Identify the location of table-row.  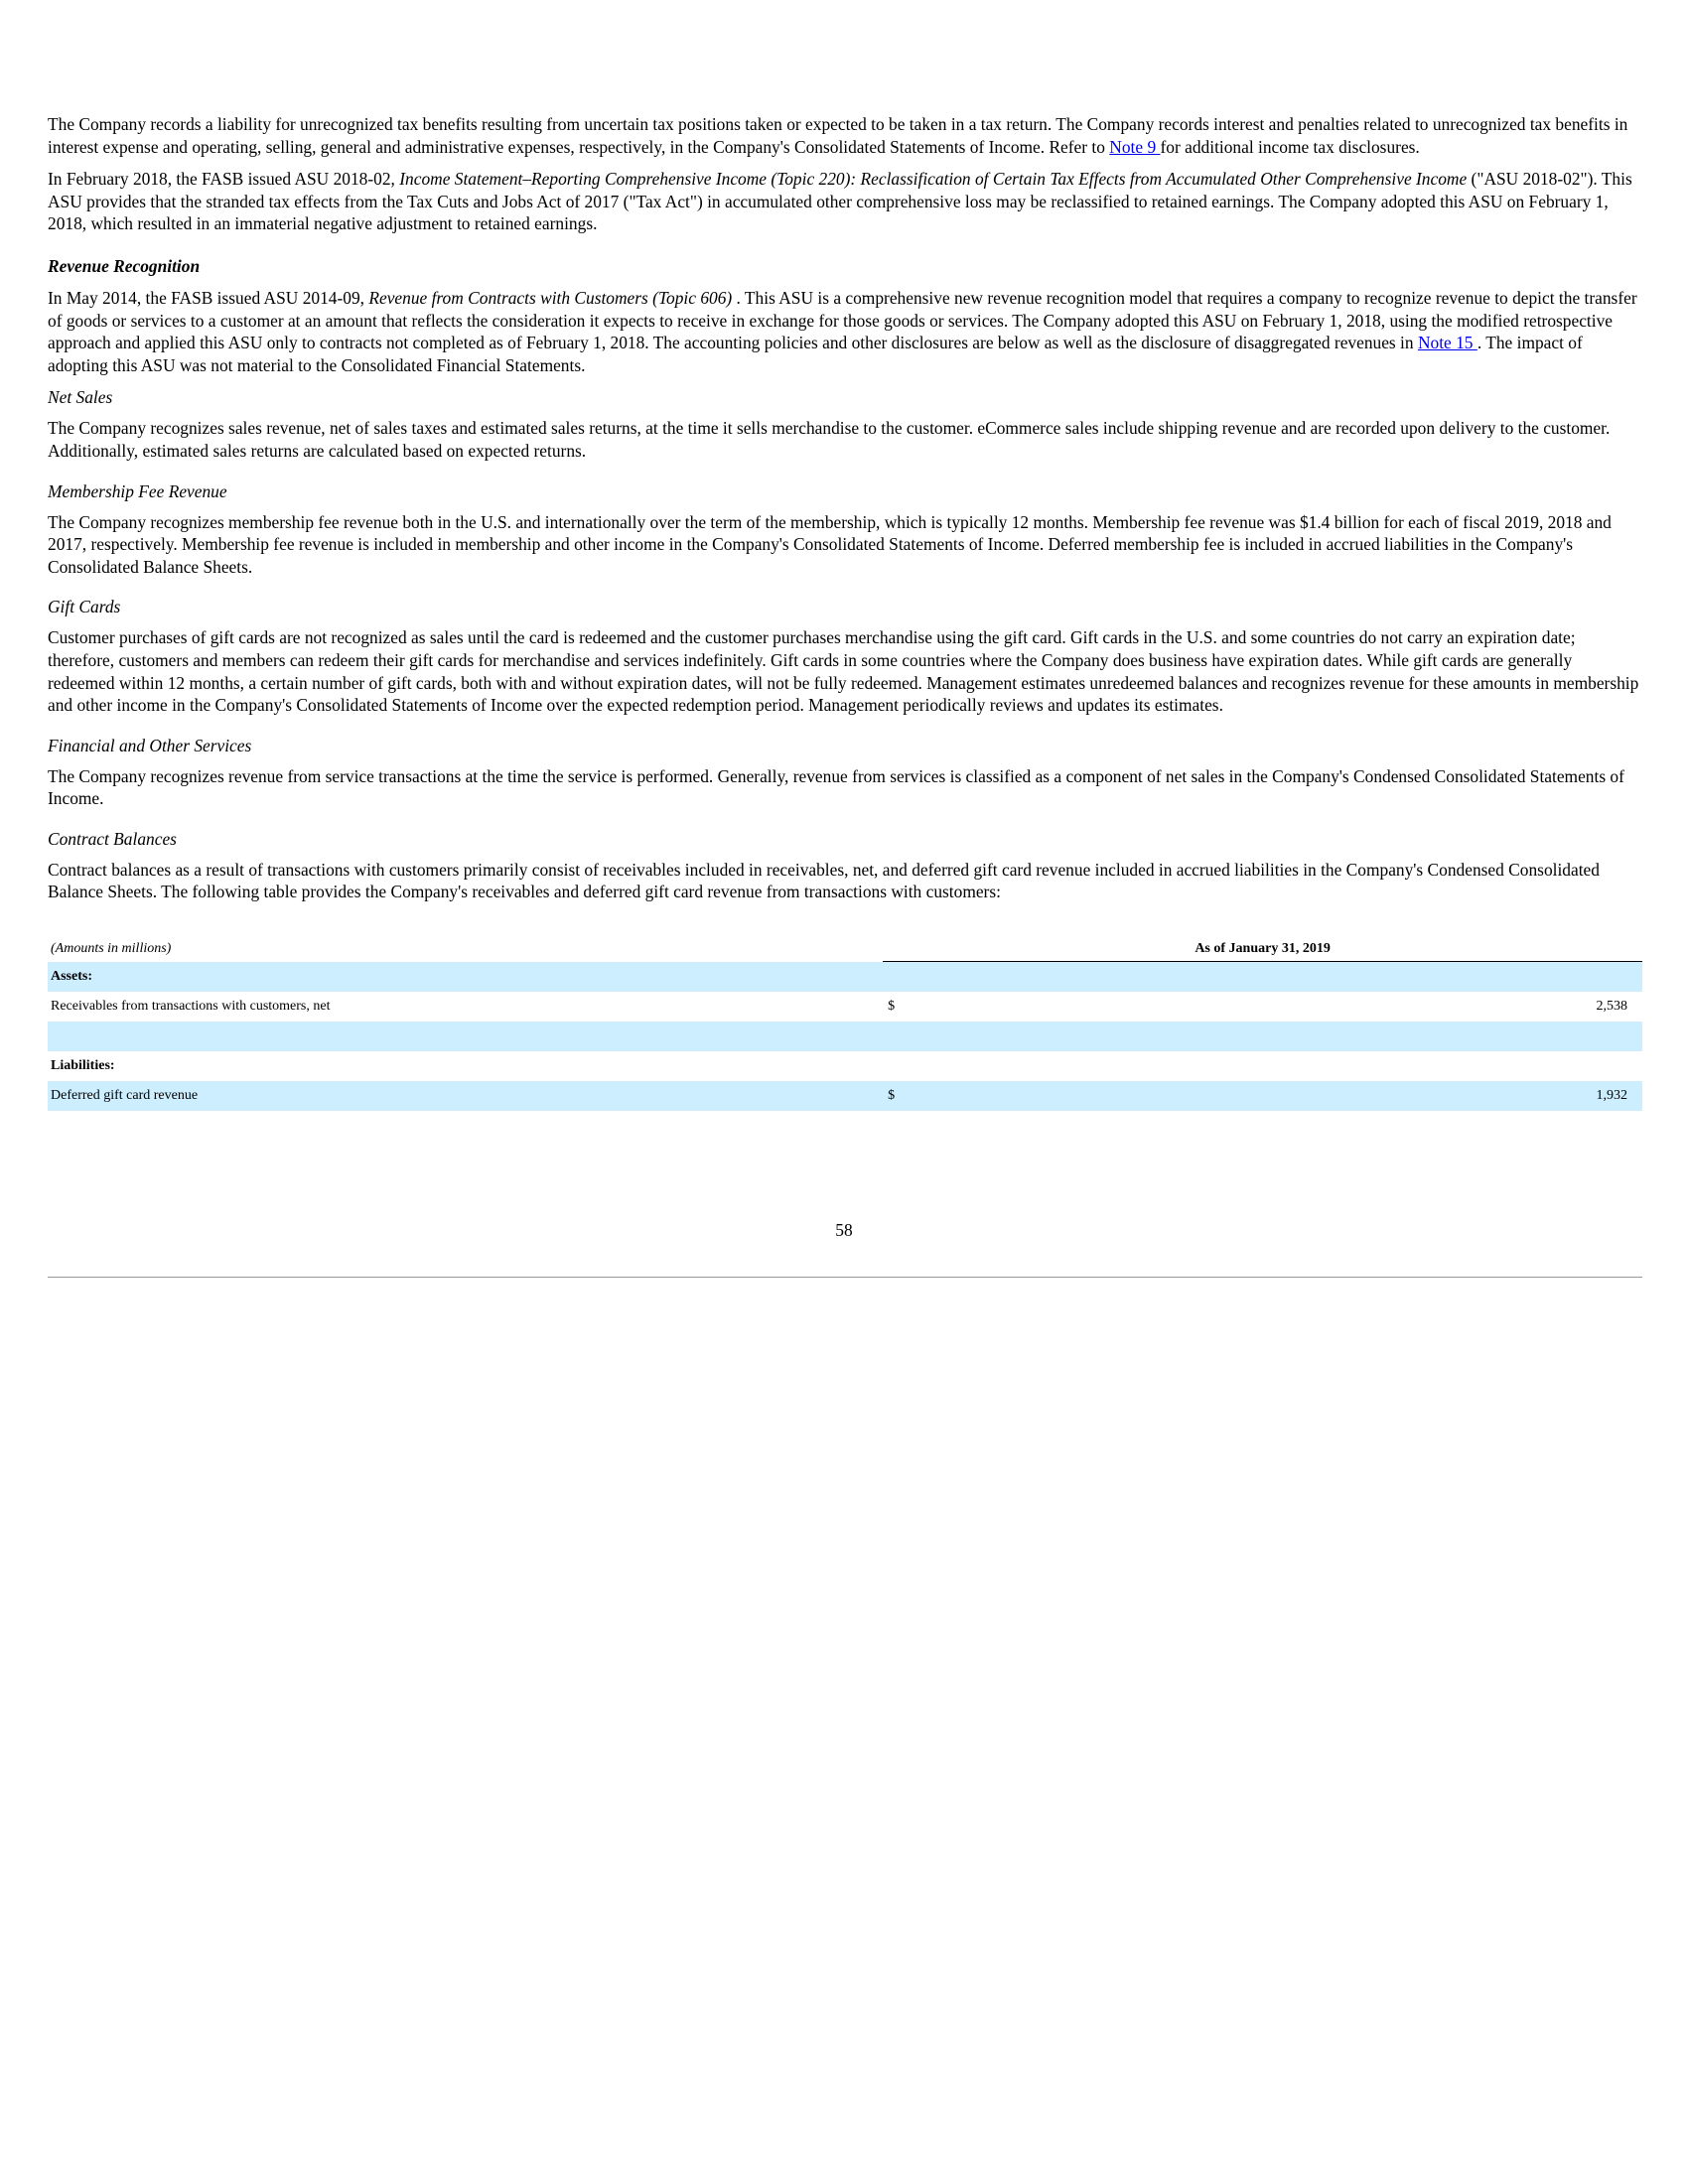
(845, 1037).